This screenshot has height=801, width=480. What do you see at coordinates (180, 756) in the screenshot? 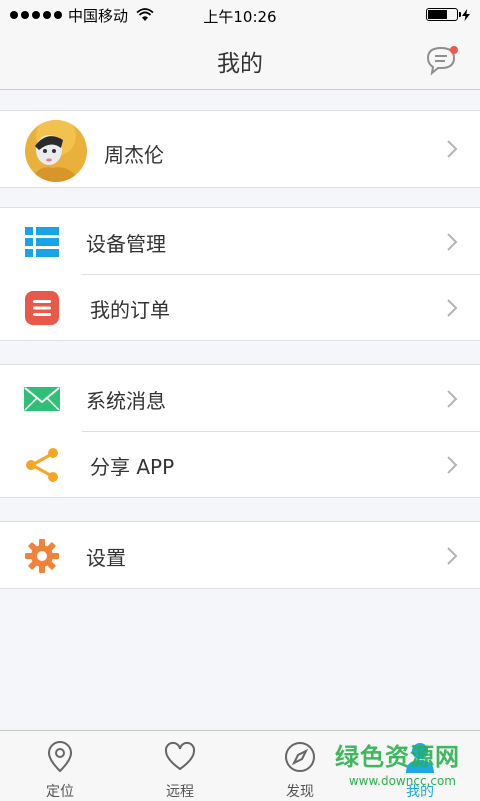
I see `heart-icon` at bounding box center [180, 756].